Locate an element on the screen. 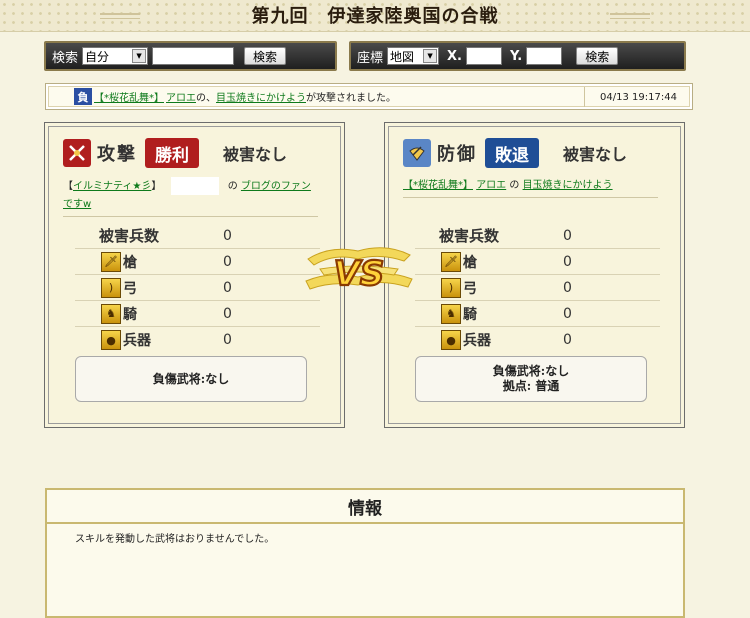  lose-badge: 負 is located at coordinates (83, 96).